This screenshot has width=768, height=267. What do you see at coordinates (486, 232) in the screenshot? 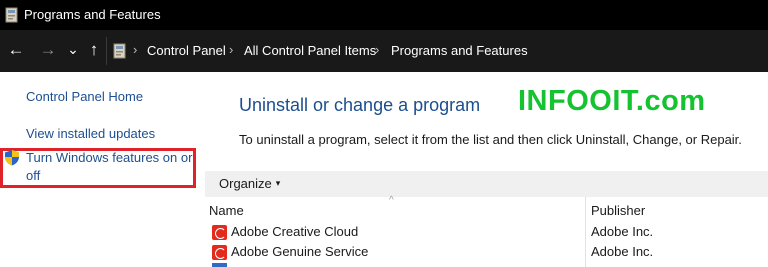
I see `program-row: Adobe Creative Cloud Adobe Inc.` at bounding box center [486, 232].